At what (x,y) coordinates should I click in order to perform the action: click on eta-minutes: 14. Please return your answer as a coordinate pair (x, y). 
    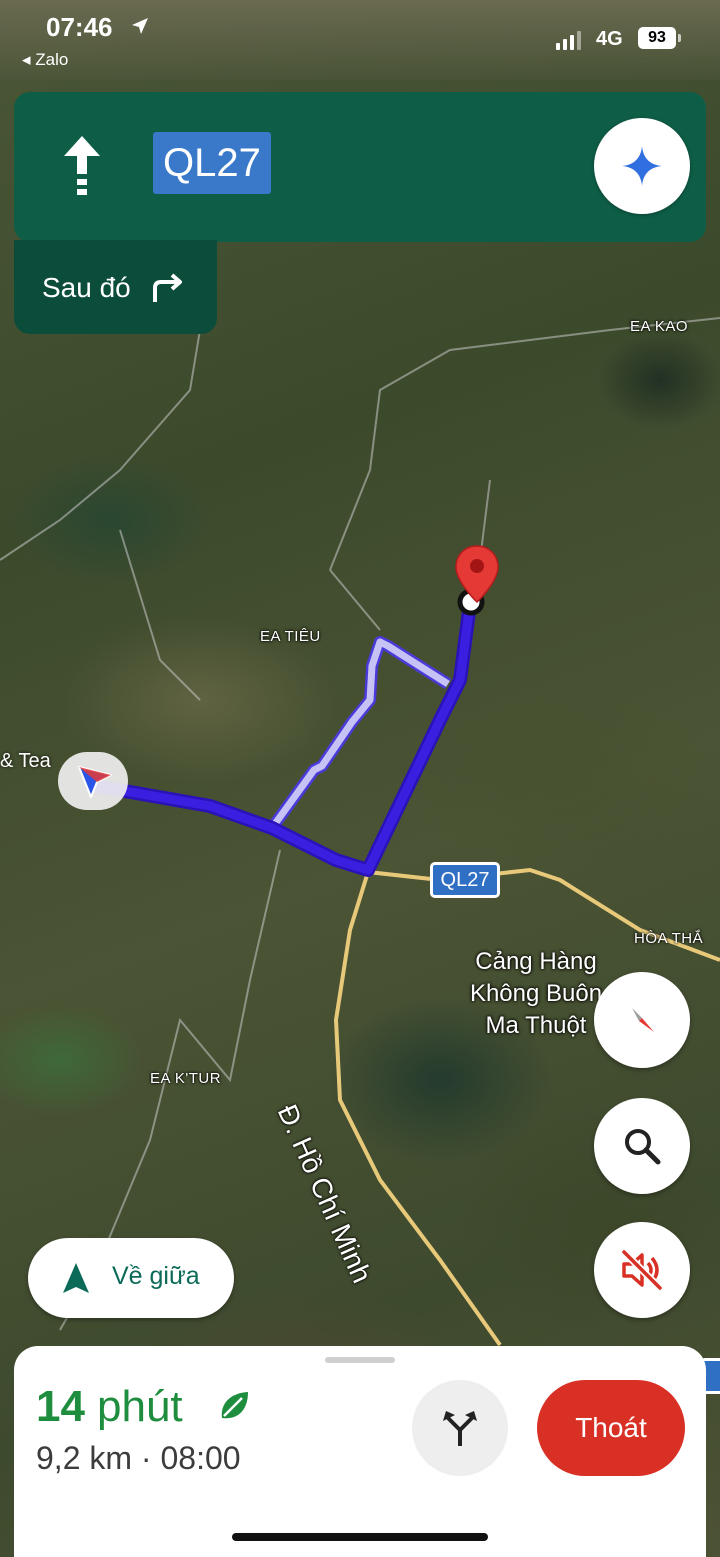
    Looking at the image, I should click on (60, 1406).